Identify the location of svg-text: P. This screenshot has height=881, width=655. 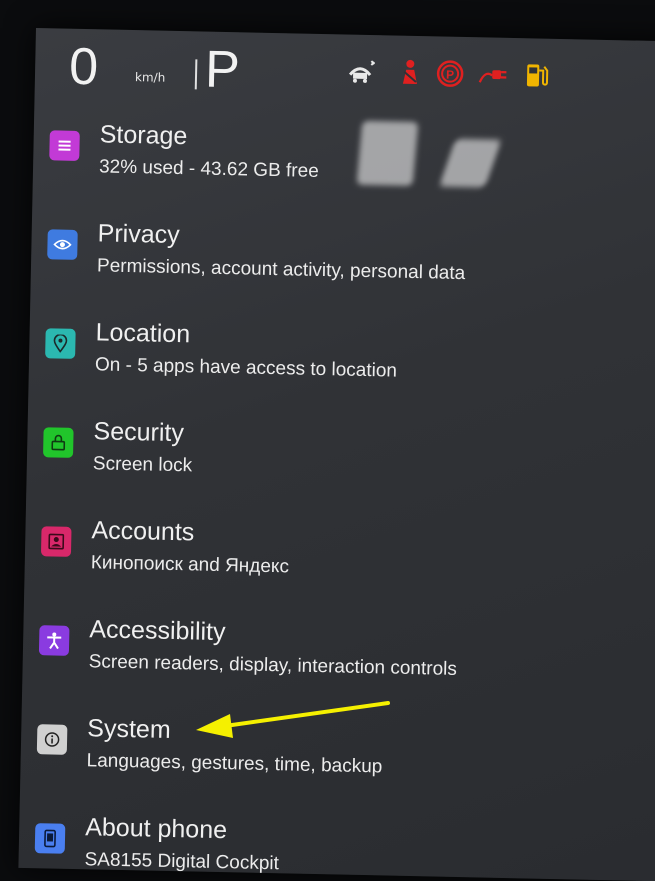
(450, 75).